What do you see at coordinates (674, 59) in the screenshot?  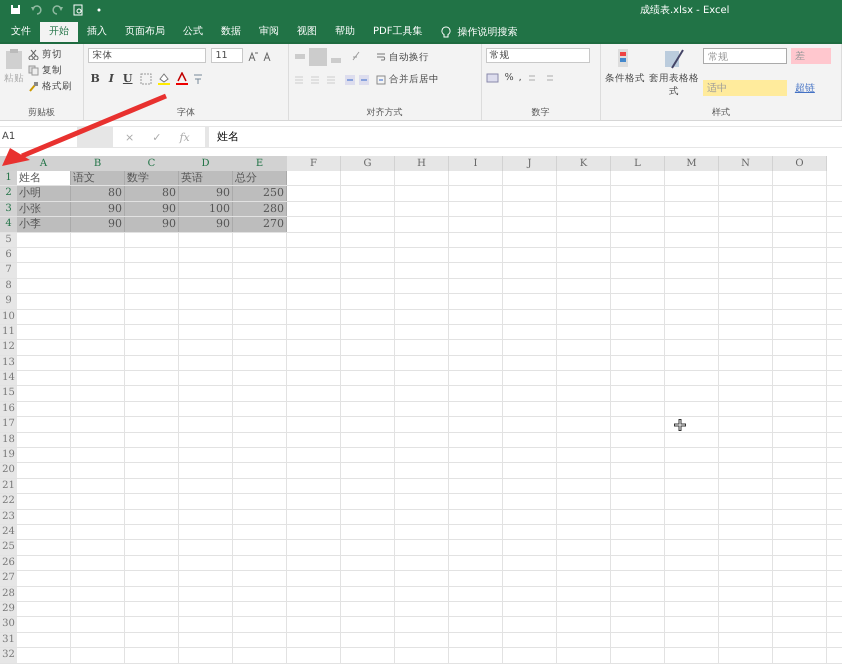 I see `table-brush-icon` at bounding box center [674, 59].